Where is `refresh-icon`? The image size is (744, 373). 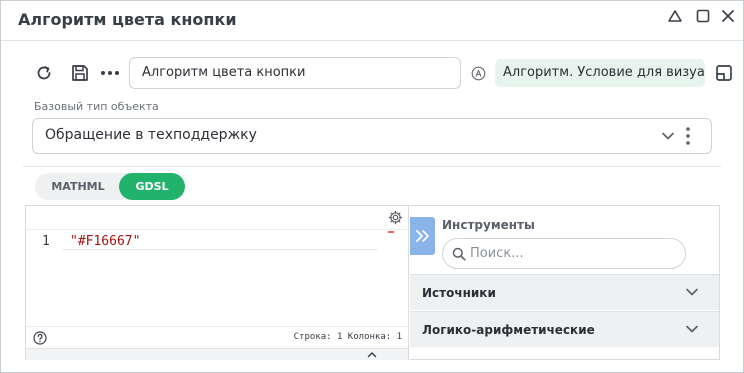 refresh-icon is located at coordinates (44, 73).